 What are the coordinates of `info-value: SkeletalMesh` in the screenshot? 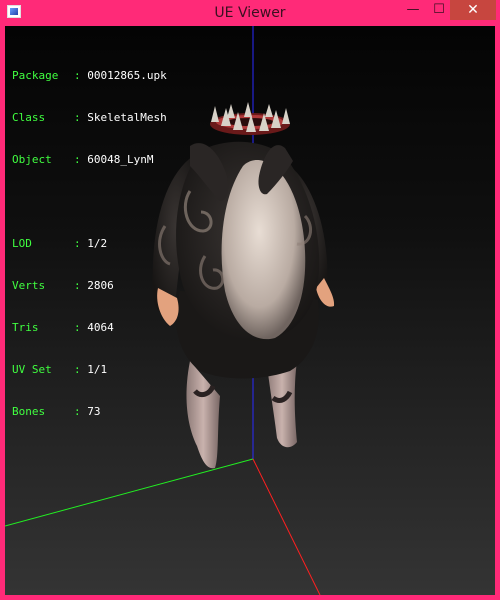 It's located at (127, 117).